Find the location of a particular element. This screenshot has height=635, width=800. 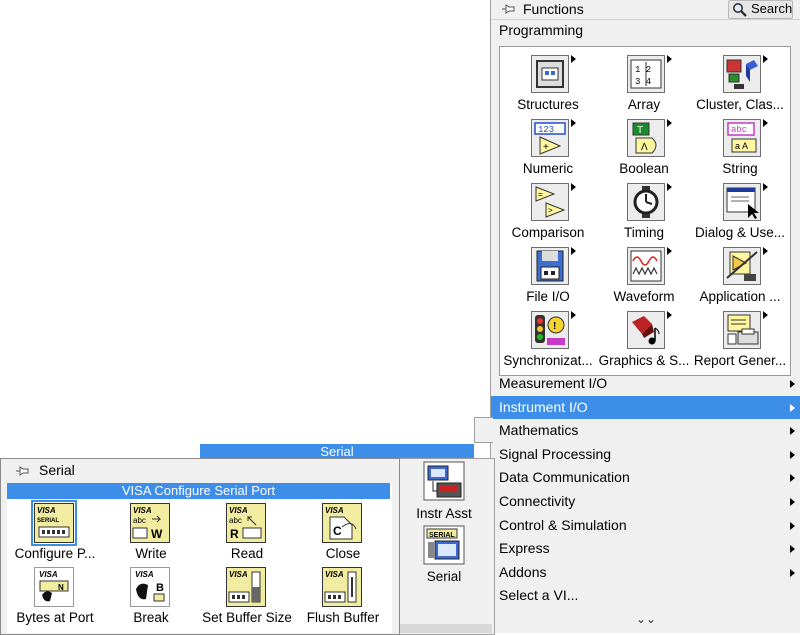

palette-item-write: VISA abc W Write is located at coordinates (151, 532).